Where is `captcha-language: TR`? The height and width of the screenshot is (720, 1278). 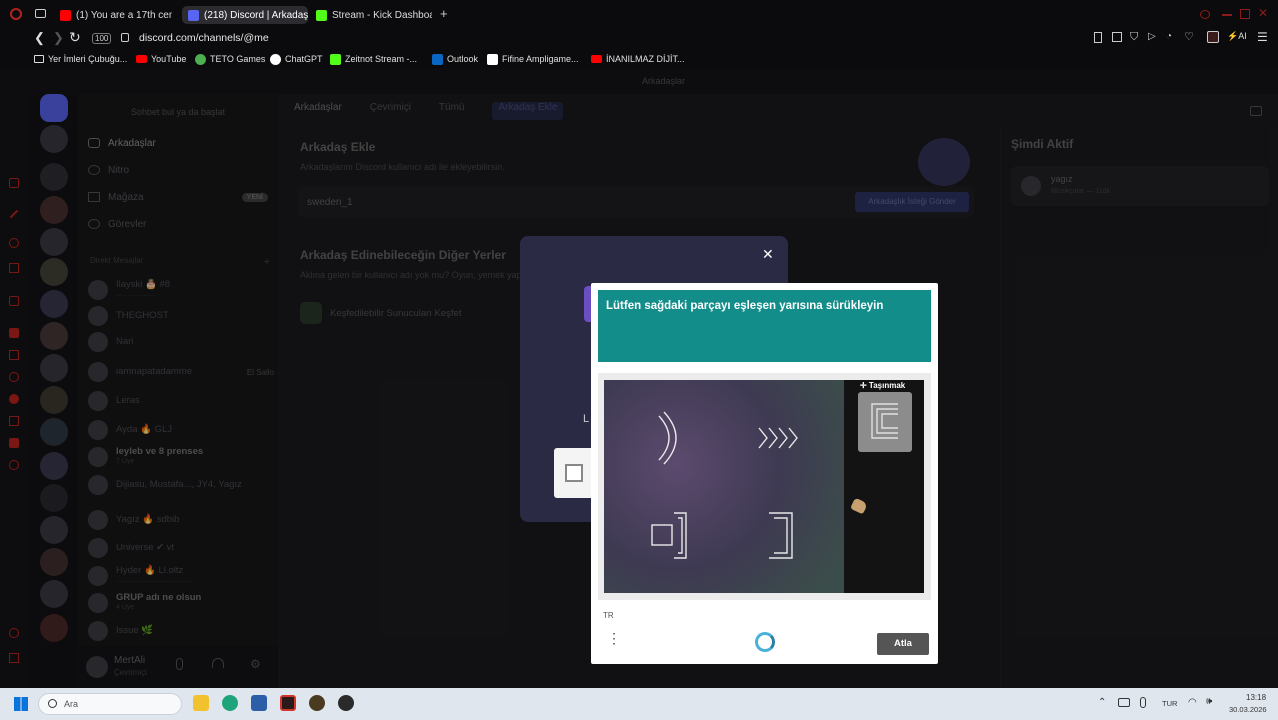 captcha-language: TR is located at coordinates (608, 615).